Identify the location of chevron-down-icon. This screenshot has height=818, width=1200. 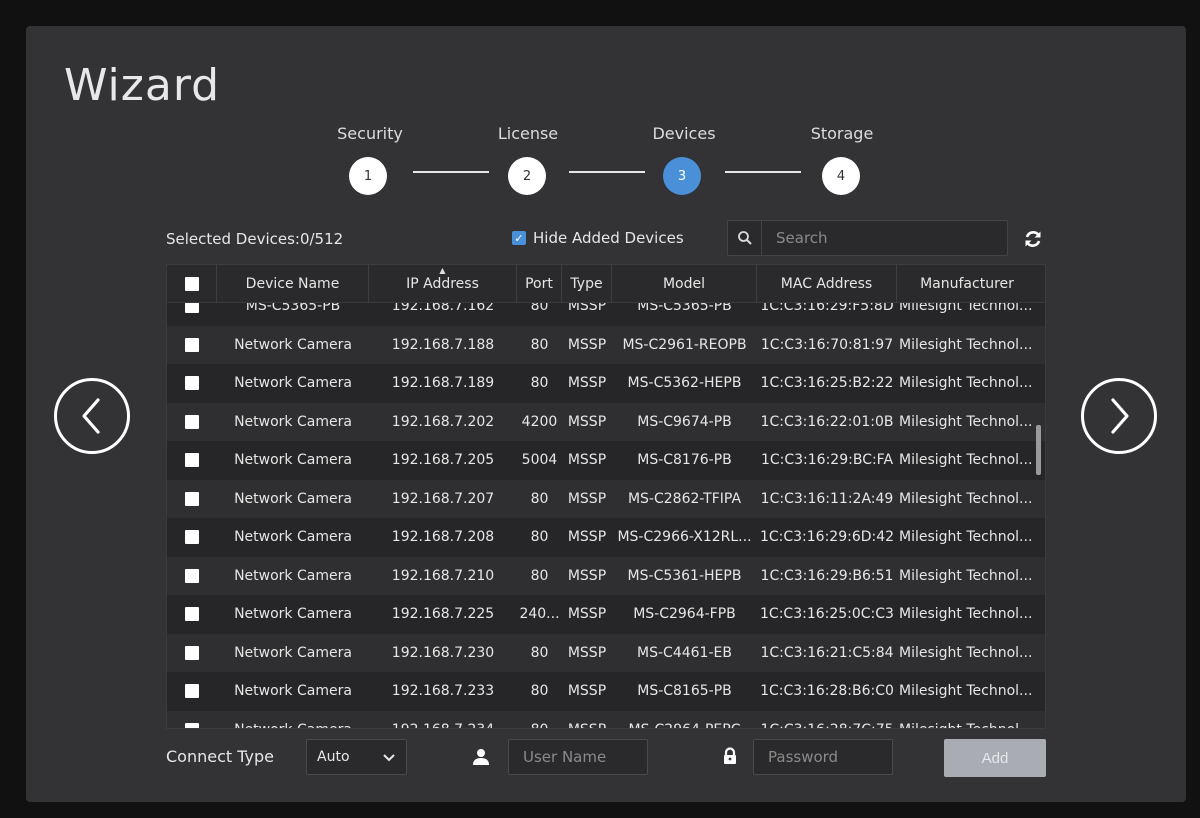
(389, 758).